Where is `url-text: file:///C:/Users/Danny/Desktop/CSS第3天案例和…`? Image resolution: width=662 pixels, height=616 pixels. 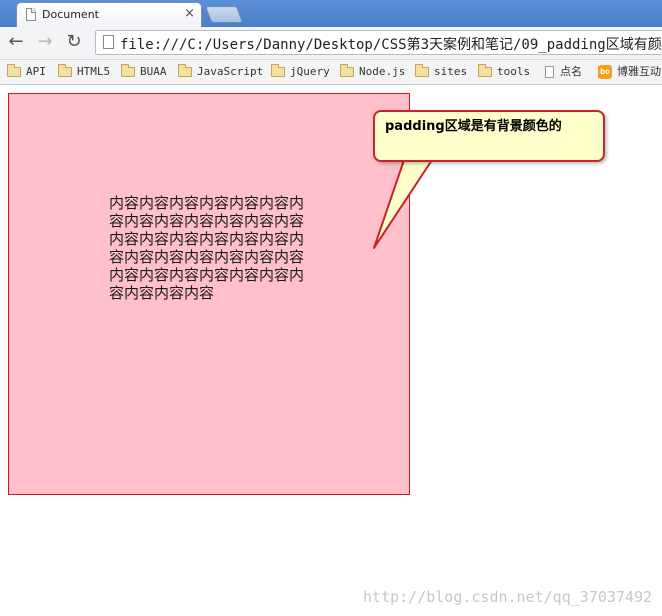
url-text: file:///C:/Users/Danny/Desktop/CSS第3天案例和… is located at coordinates (391, 45).